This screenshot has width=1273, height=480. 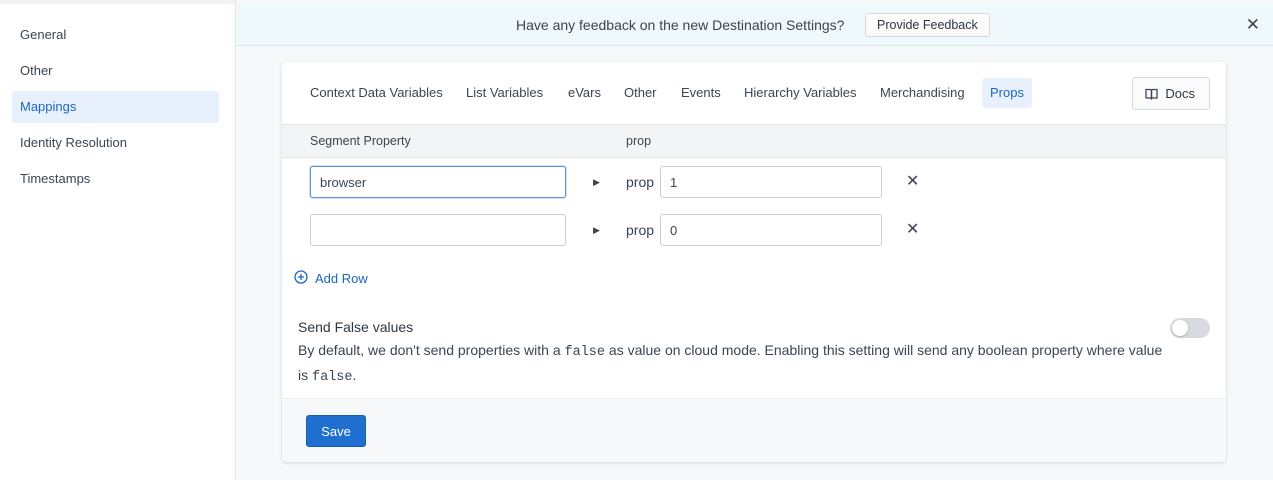 What do you see at coordinates (115, 143) in the screenshot?
I see `sidebar-item-identity-resolution: Identity Resolution` at bounding box center [115, 143].